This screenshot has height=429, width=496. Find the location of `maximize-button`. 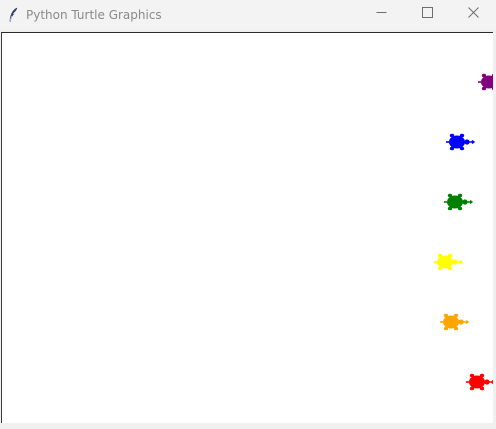

maximize-button is located at coordinates (427, 12).